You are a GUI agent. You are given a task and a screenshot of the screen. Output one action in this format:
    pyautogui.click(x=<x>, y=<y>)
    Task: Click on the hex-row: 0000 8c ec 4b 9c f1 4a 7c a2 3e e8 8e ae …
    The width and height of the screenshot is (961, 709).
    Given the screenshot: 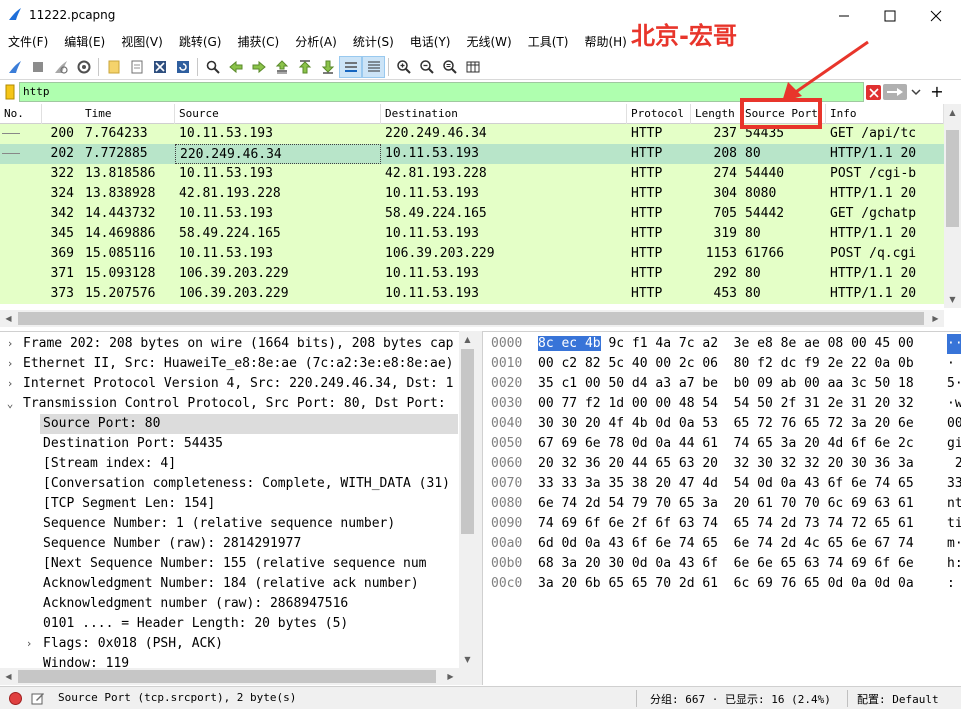 What is the action you would take?
    pyautogui.click(x=722, y=344)
    